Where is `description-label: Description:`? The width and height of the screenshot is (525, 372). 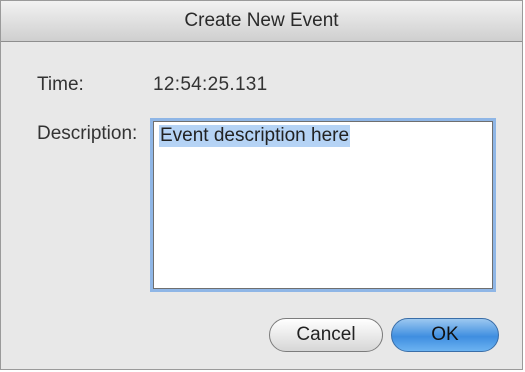 description-label: Description: is located at coordinates (87, 133).